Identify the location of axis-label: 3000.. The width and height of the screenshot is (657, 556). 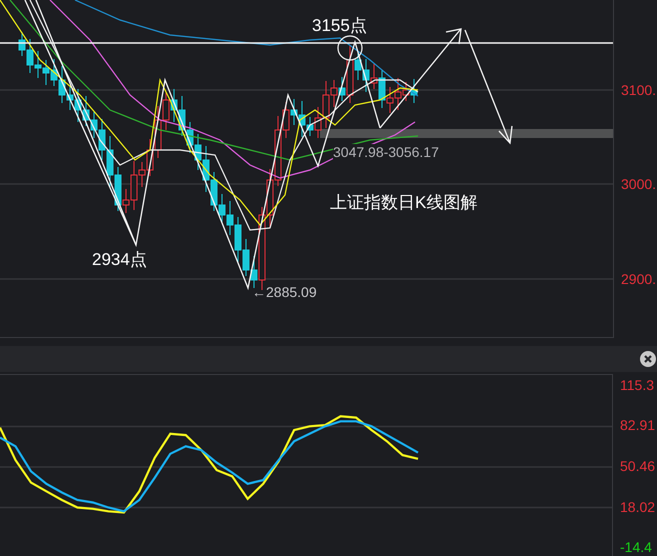
(638, 184).